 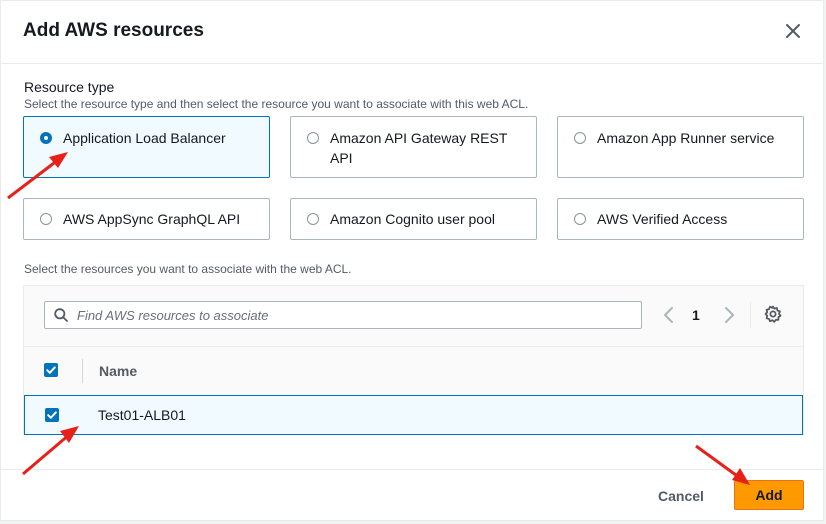 I want to click on add-button: Add, so click(x=769, y=495).